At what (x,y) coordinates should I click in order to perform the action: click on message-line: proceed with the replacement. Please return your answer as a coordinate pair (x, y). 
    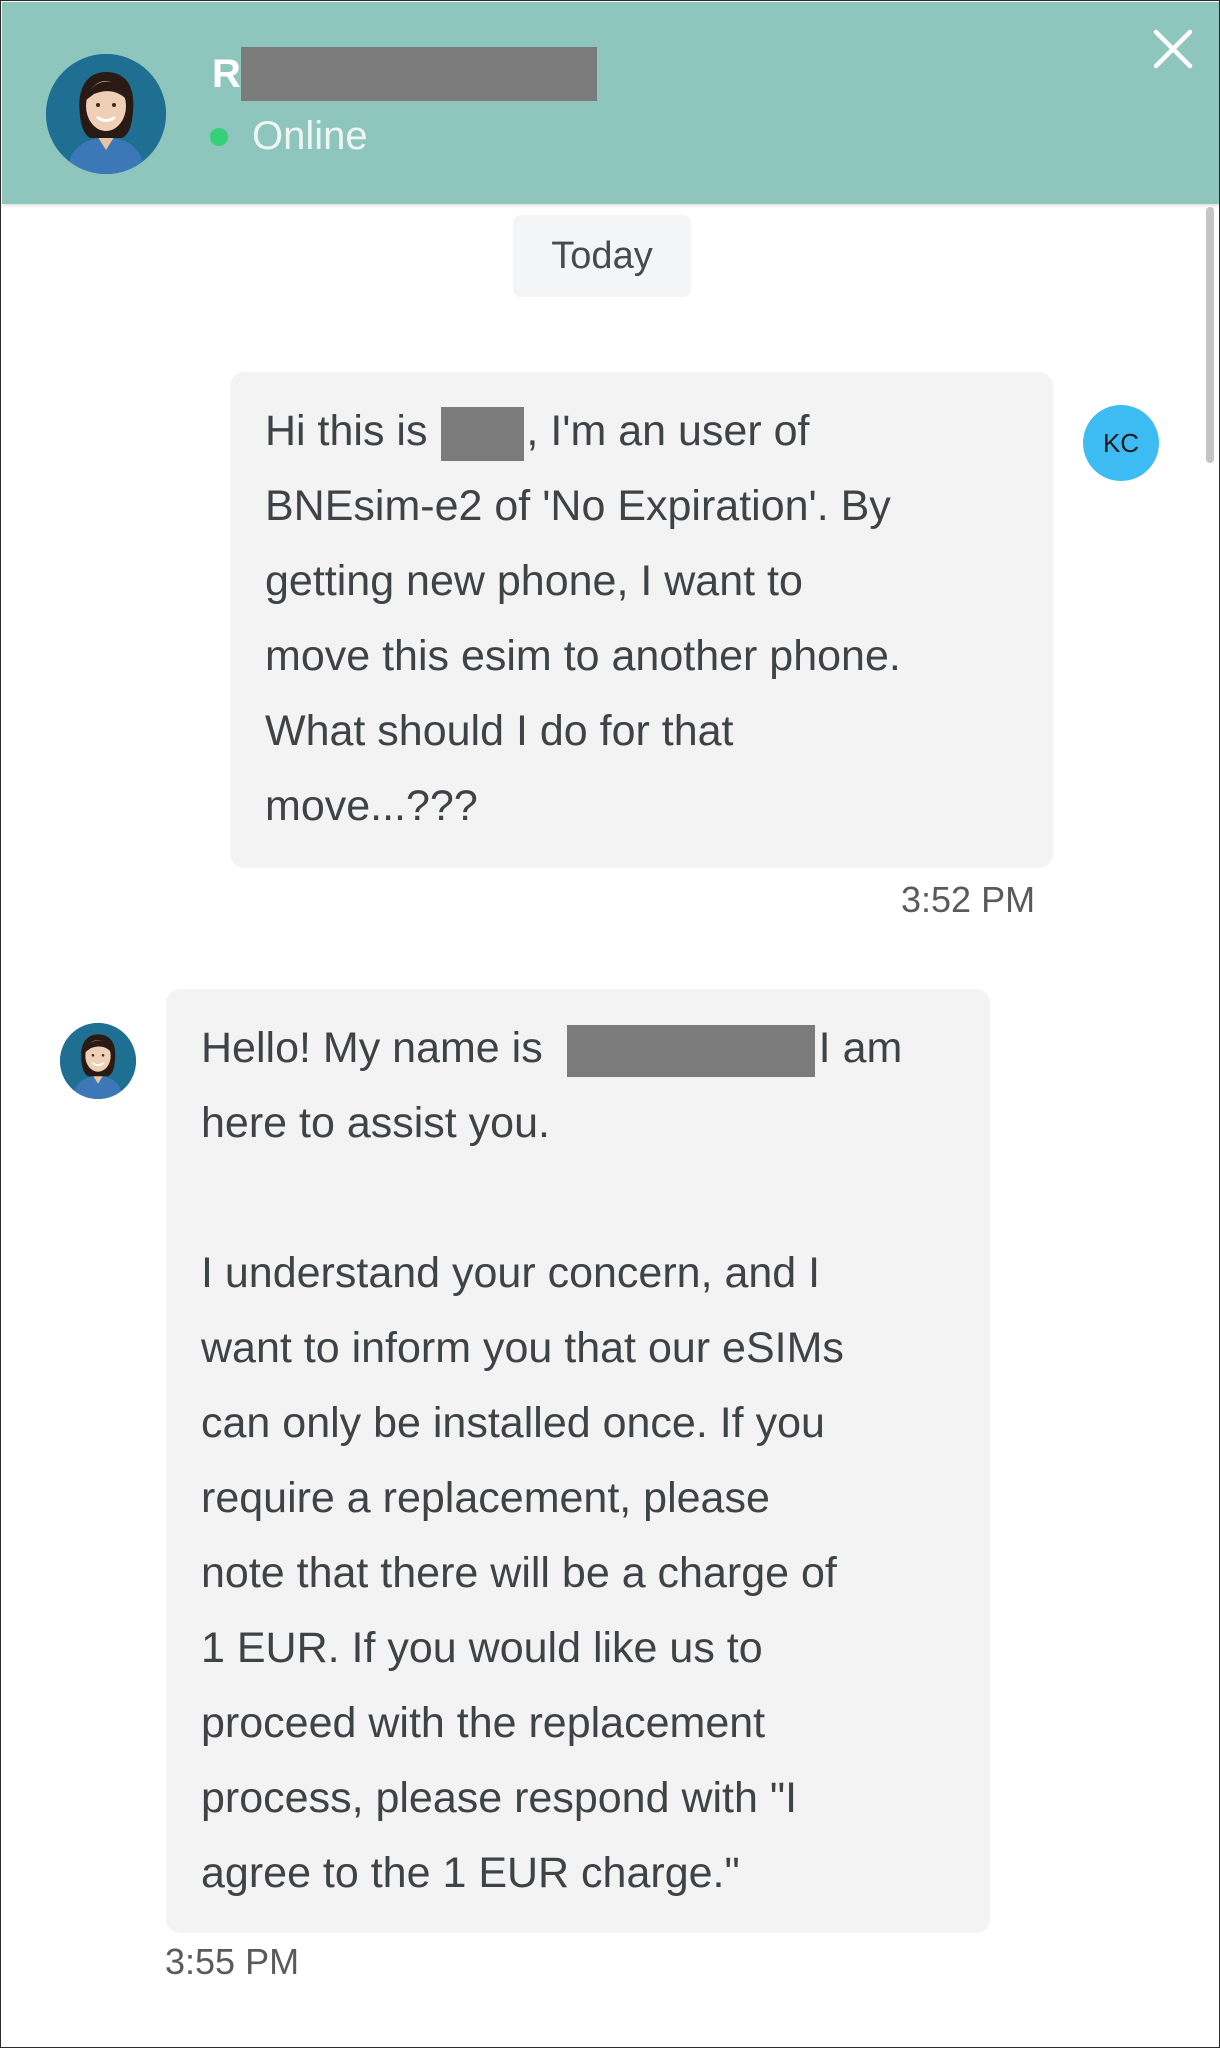
    Looking at the image, I should click on (483, 1723).